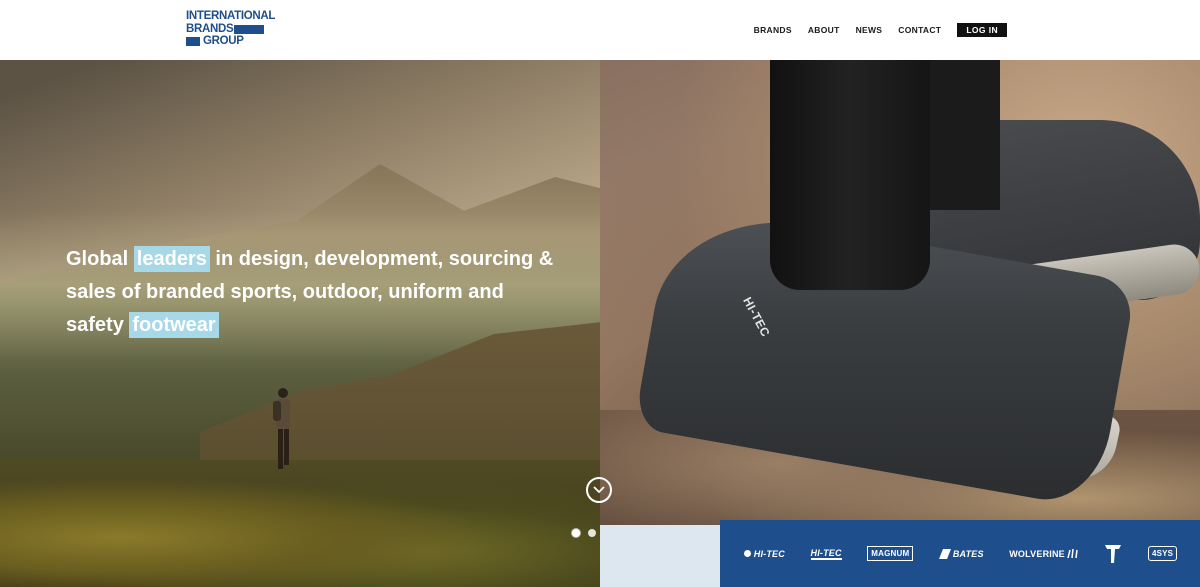  Describe the element at coordinates (944, 553) in the screenshot. I see `bates-mark-icon` at that location.